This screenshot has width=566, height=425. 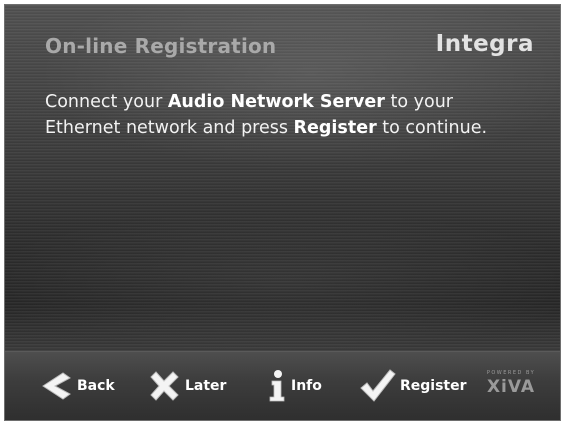 I want to click on chevron-left-icon, so click(x=56, y=386).